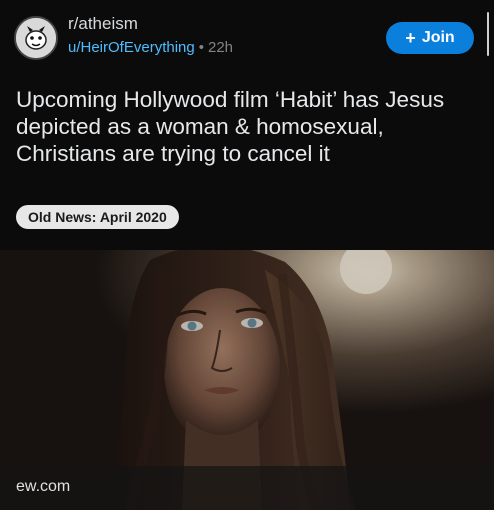  I want to click on post-meta: u/HeirOfEverything • 22h, so click(150, 47).